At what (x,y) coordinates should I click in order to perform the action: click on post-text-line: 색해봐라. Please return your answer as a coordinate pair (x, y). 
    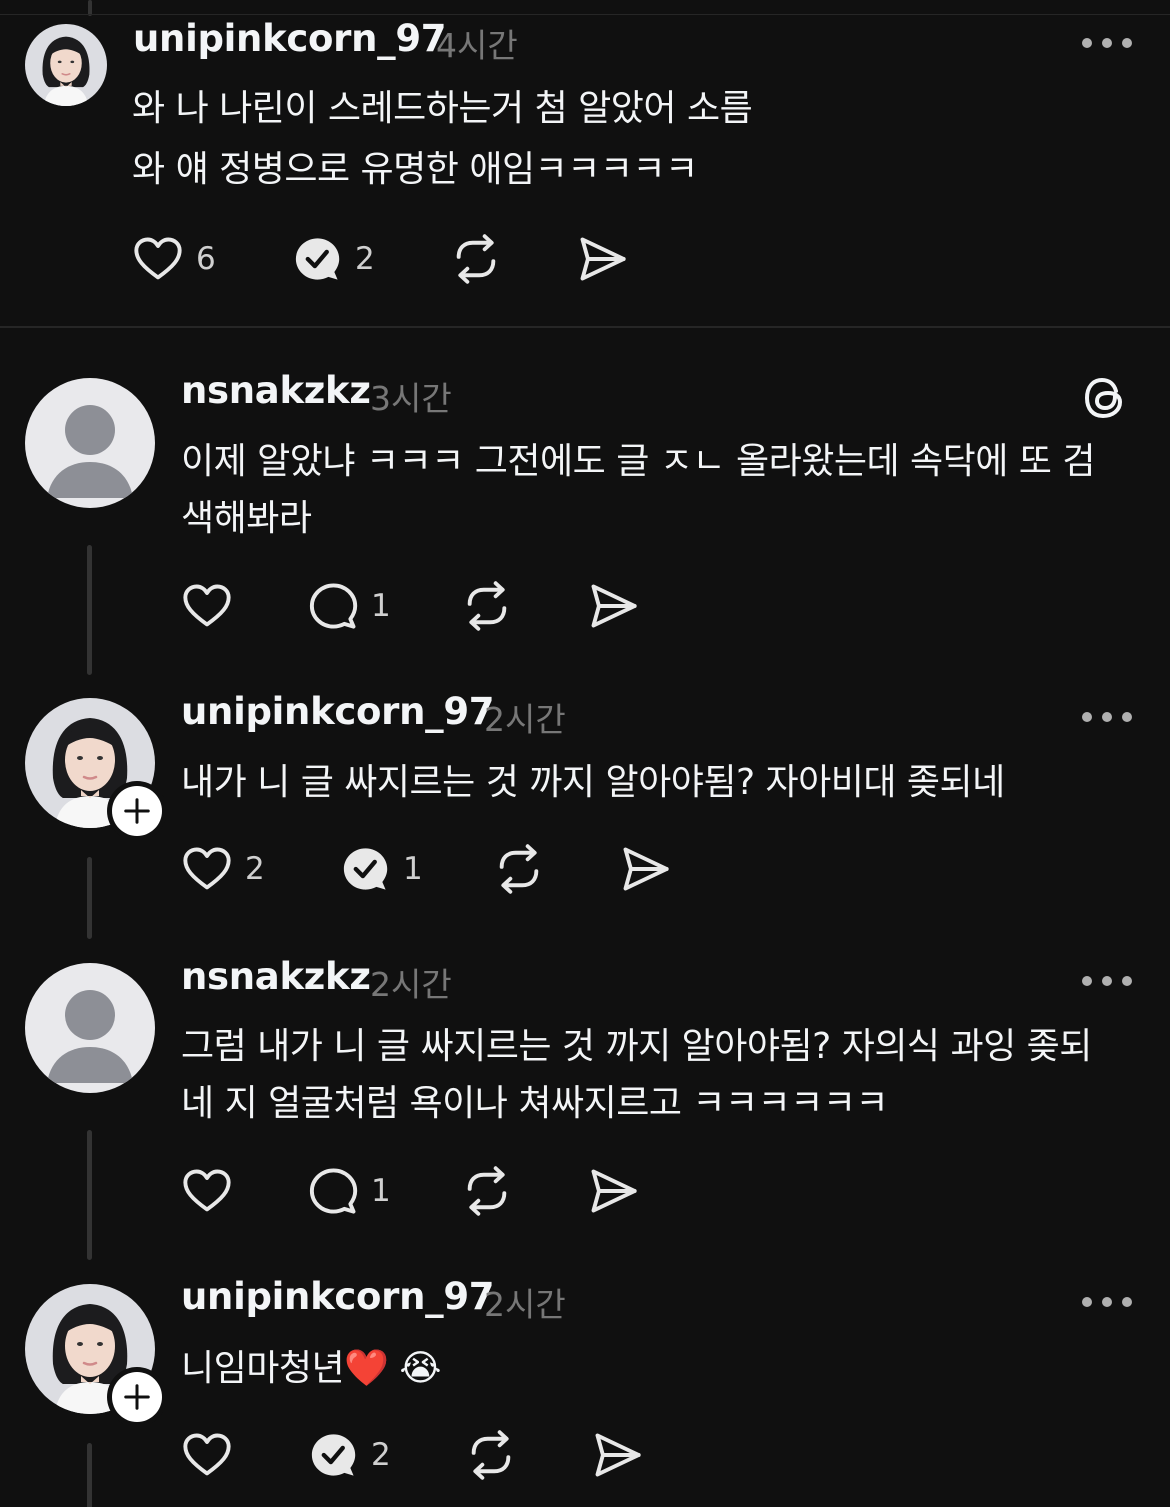
    Looking at the image, I should click on (246, 518).